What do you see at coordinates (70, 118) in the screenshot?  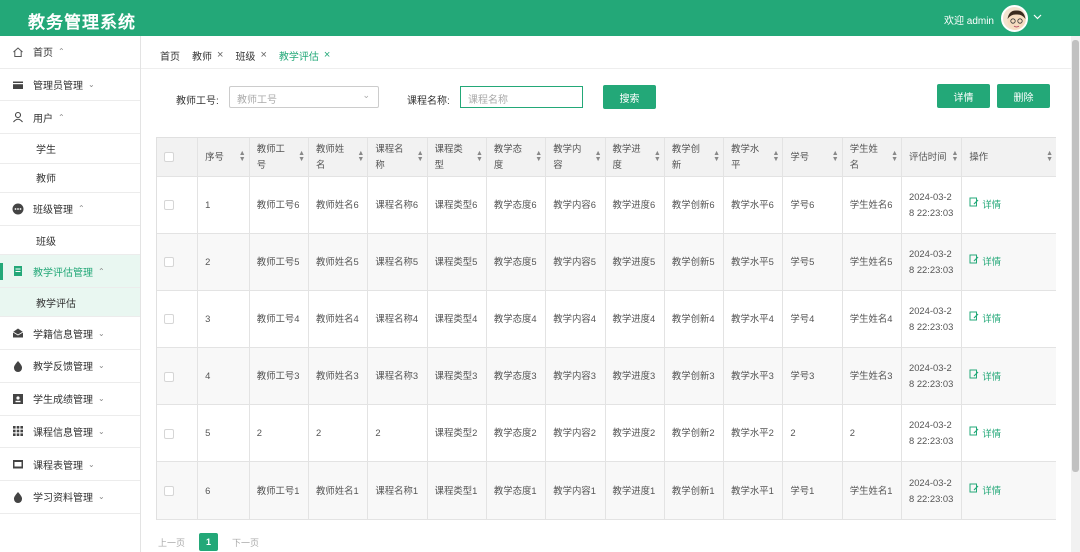 I see `sidebar-item-user: 用户 ⌃` at bounding box center [70, 118].